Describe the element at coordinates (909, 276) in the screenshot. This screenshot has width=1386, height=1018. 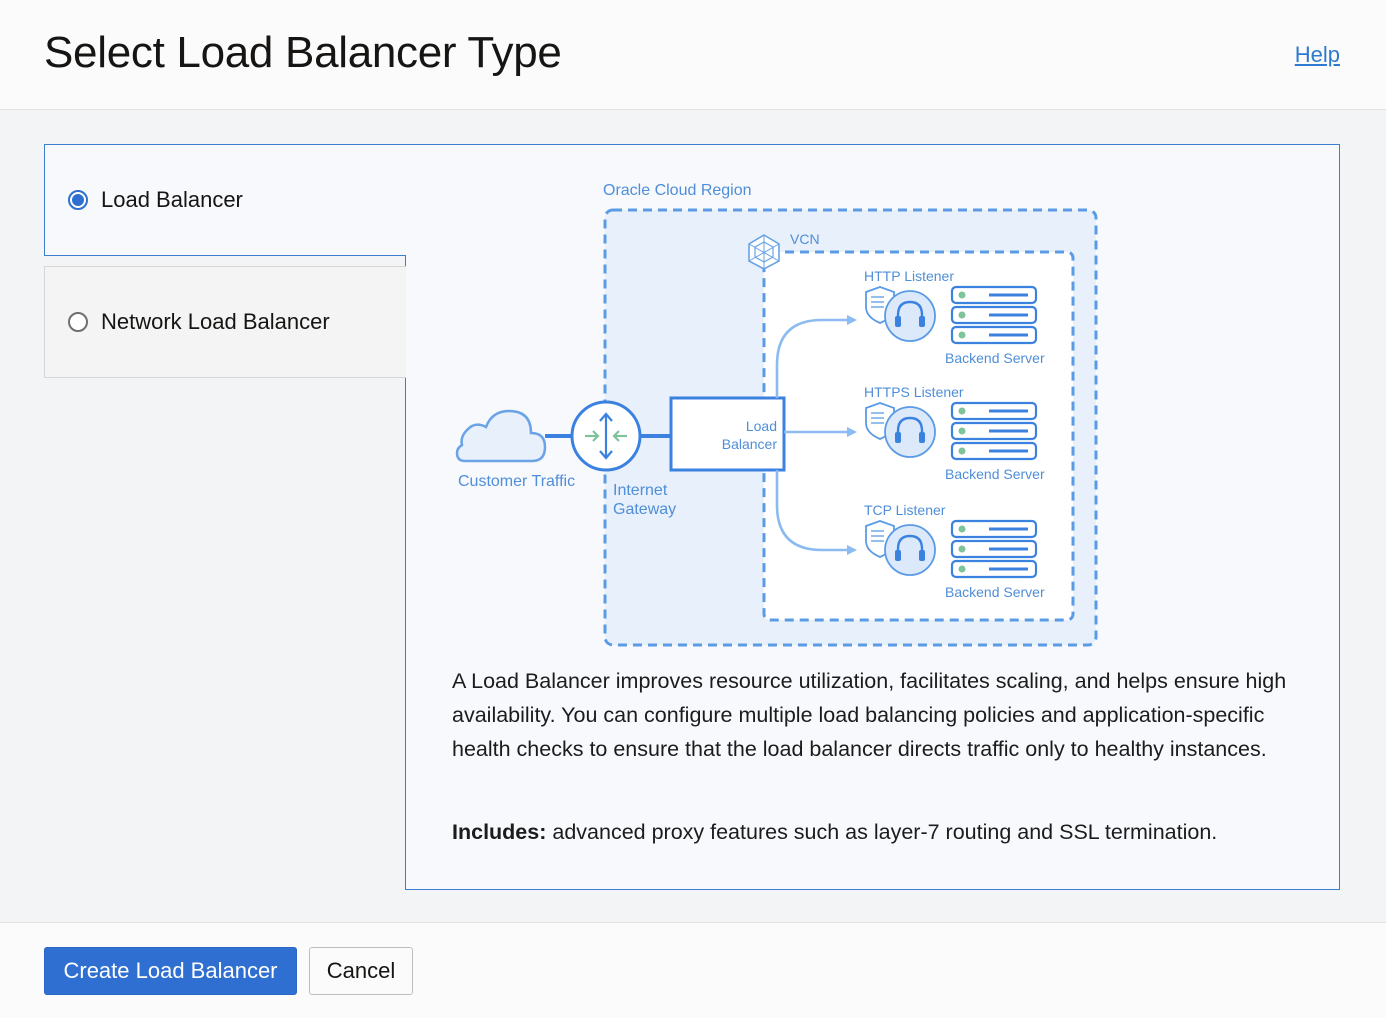
I see `listener-label: HTTP Listener` at that location.